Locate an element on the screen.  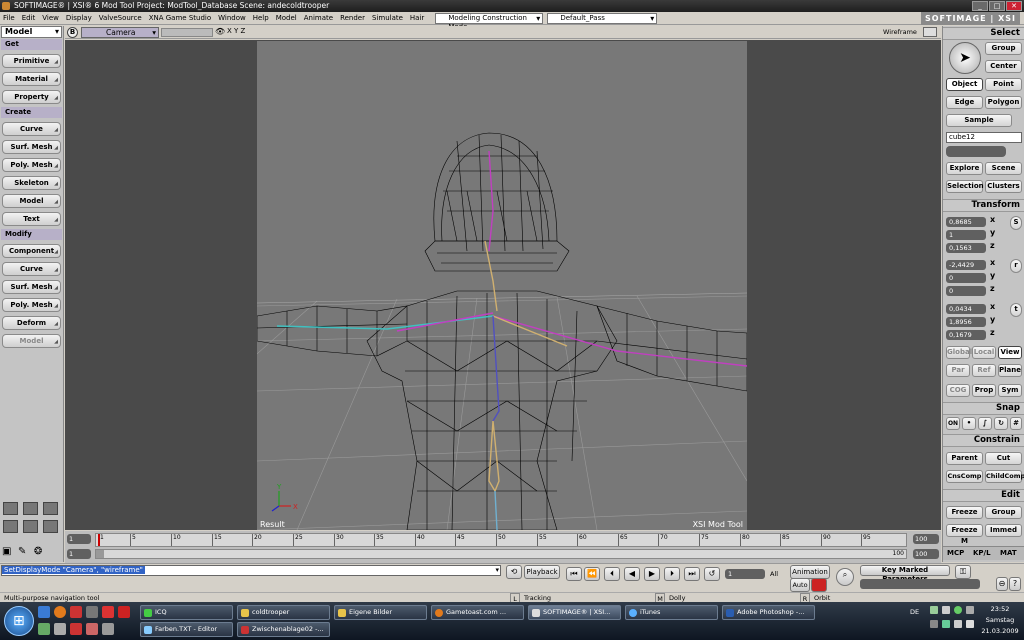
menu-file: File is located at coordinates (9, 18).